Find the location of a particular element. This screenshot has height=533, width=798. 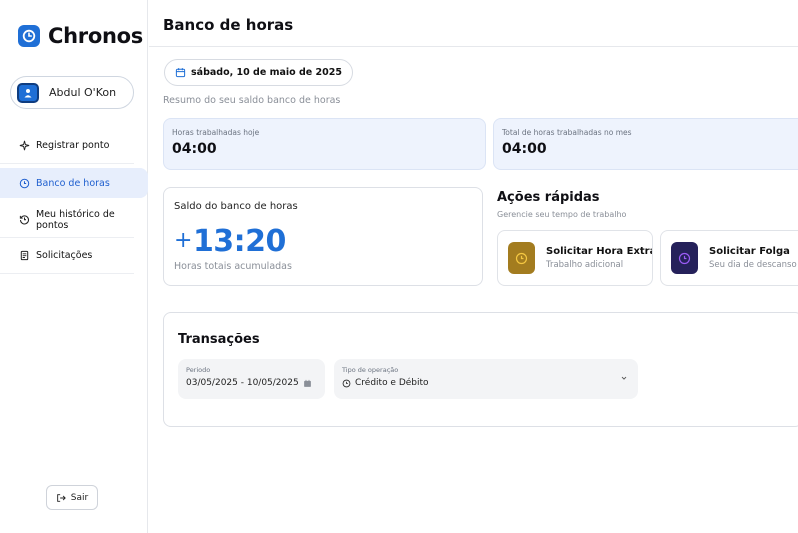

sidebar-item-historico: Meu histórico de pontos is located at coordinates (67, 220).